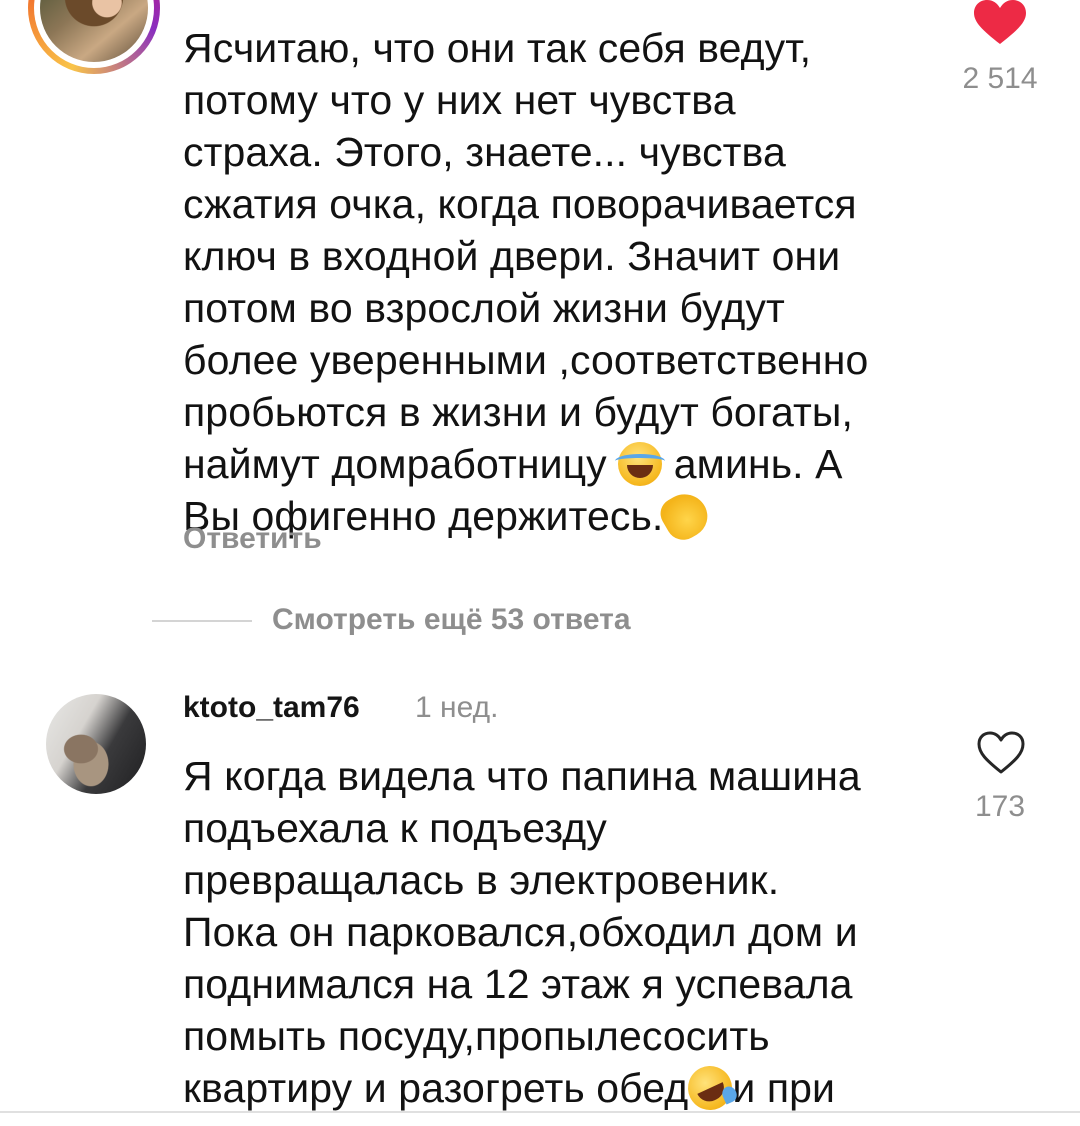 Image resolution: width=1080 pixels, height=1126 pixels. Describe the element at coordinates (497, 48) in the screenshot. I see `comment-line: Ясчитаю, что они так себя ведут,` at that location.